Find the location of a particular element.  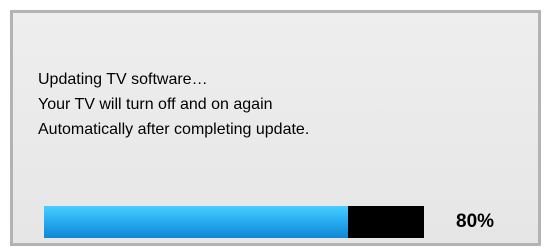

progress-bar is located at coordinates (234, 222).